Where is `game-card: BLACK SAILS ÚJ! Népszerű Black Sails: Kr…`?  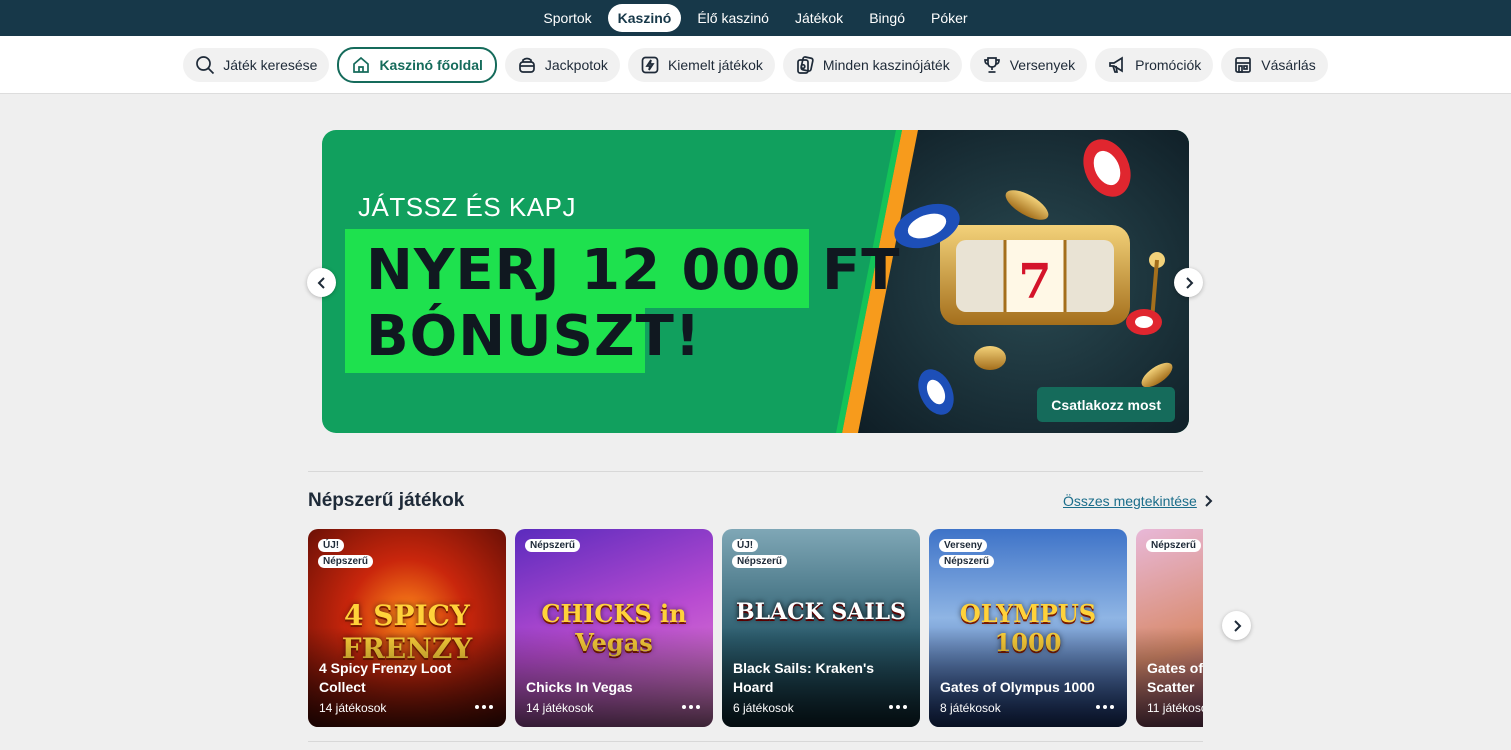 game-card: BLACK SAILS ÚJ! Népszerű Black Sails: Kr… is located at coordinates (821, 628).